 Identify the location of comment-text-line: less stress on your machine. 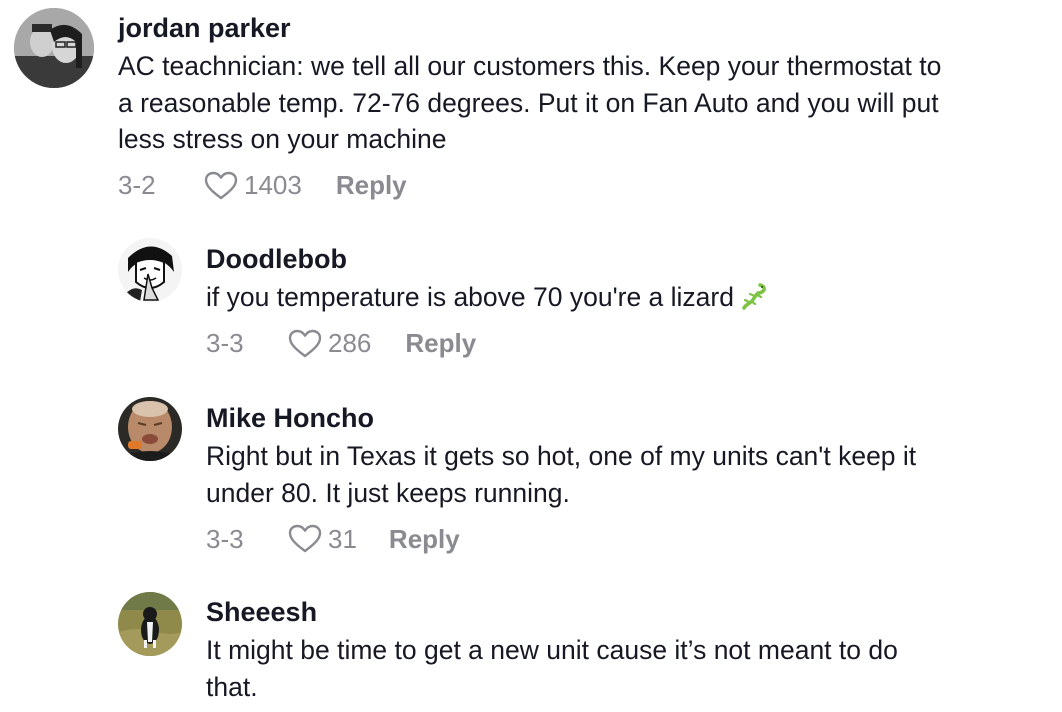
(282, 139).